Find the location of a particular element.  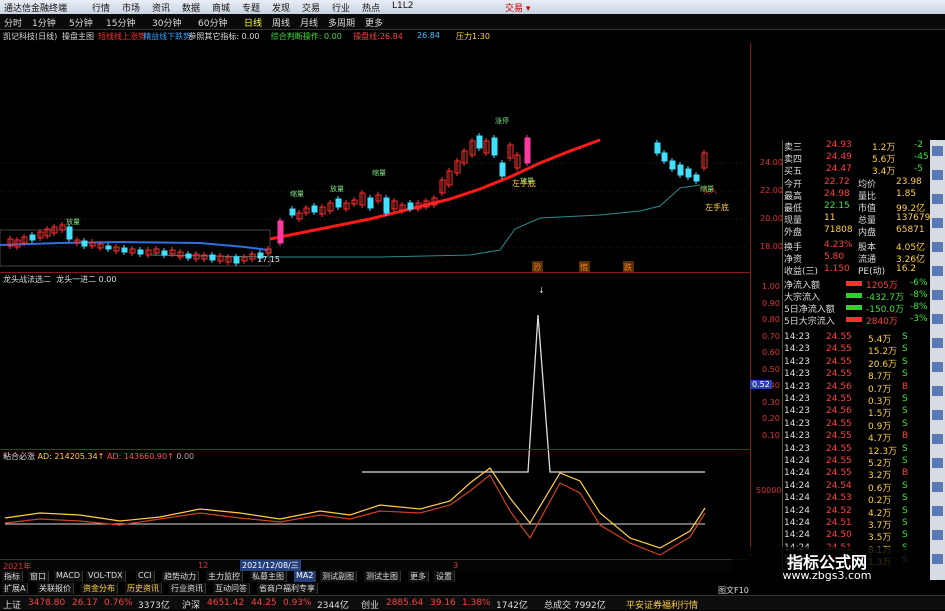

period-tab: 周线 is located at coordinates (281, 22).